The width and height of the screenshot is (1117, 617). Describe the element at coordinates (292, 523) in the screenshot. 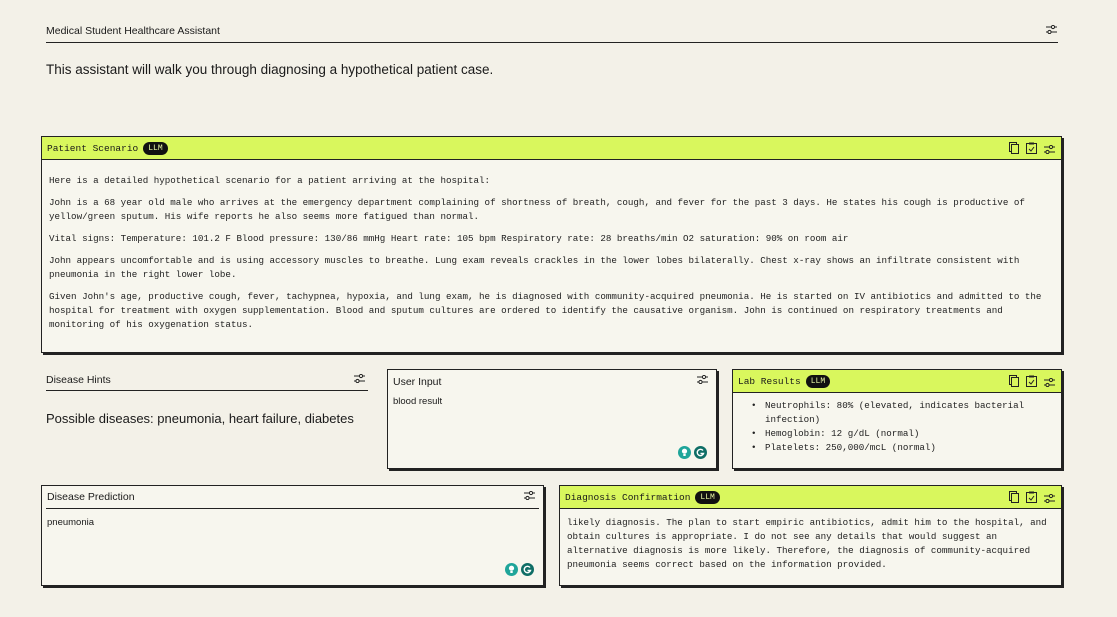

I see `prediction-field: pneumonia` at that location.